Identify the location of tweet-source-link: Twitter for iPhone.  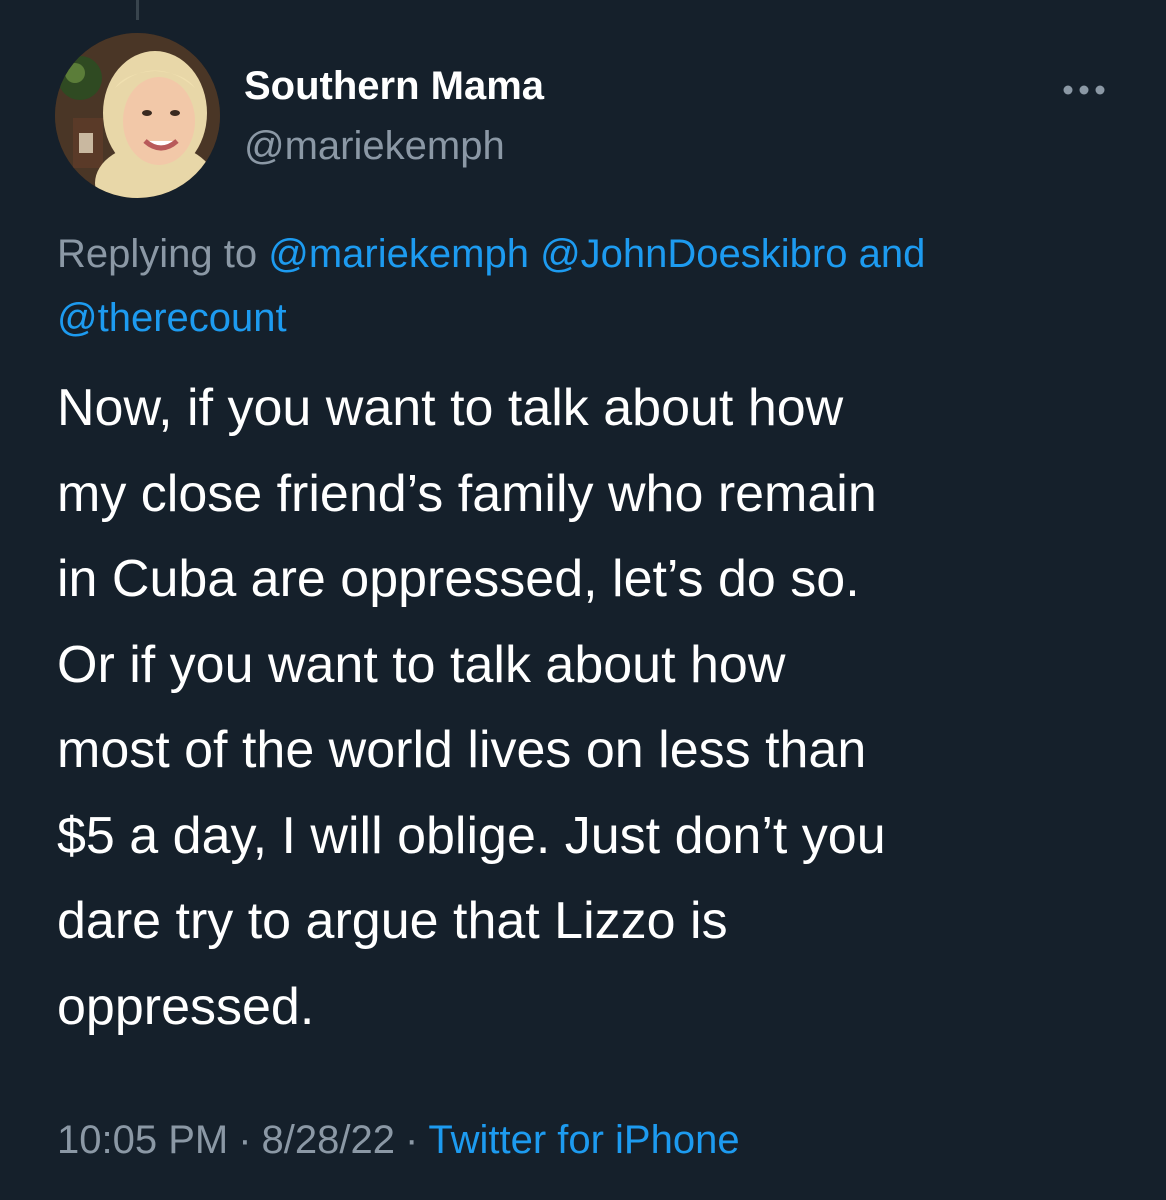
(583, 1140).